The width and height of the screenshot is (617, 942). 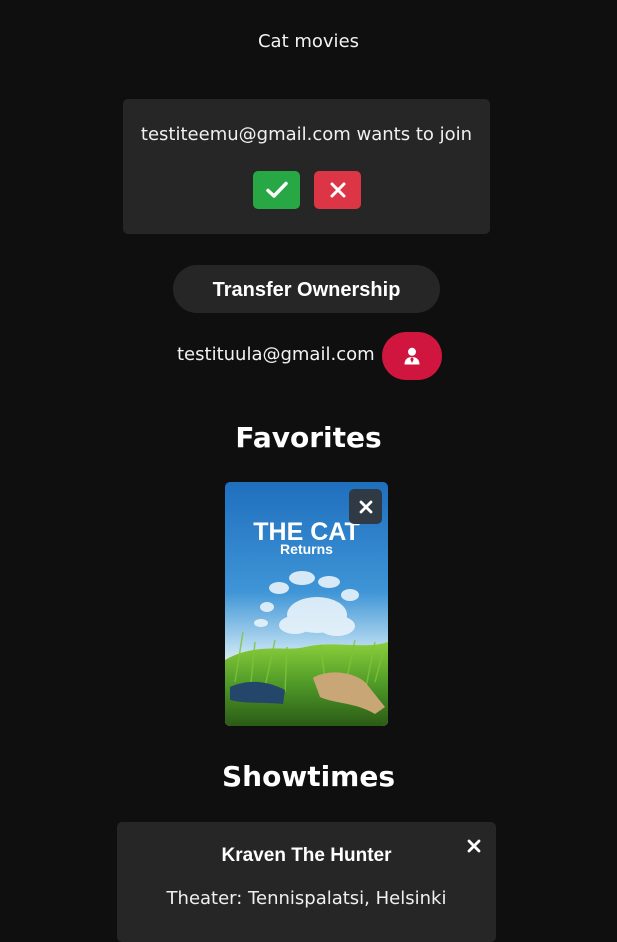 What do you see at coordinates (306, 855) in the screenshot?
I see `showtime-movie-title: Kraven The Hunter` at bounding box center [306, 855].